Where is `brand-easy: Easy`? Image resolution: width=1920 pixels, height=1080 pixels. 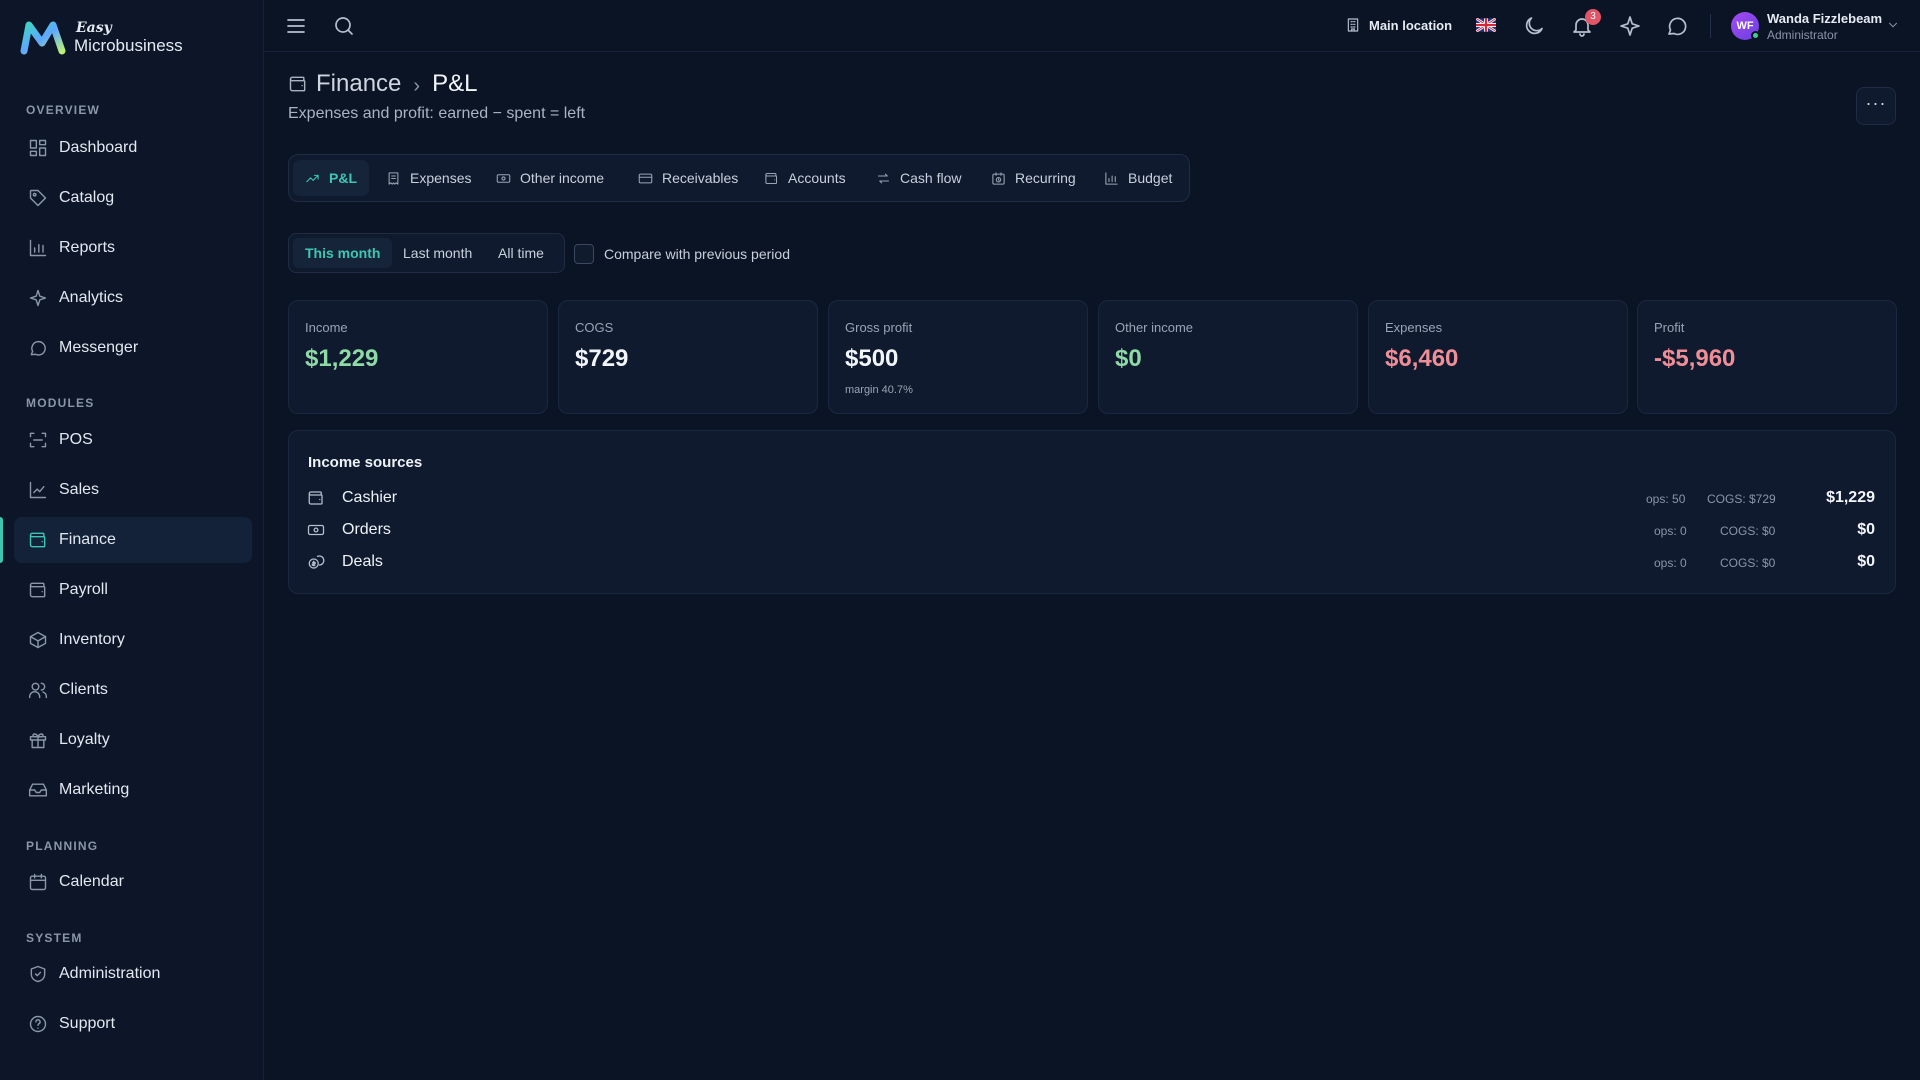
brand-easy: Easy is located at coordinates (94, 27).